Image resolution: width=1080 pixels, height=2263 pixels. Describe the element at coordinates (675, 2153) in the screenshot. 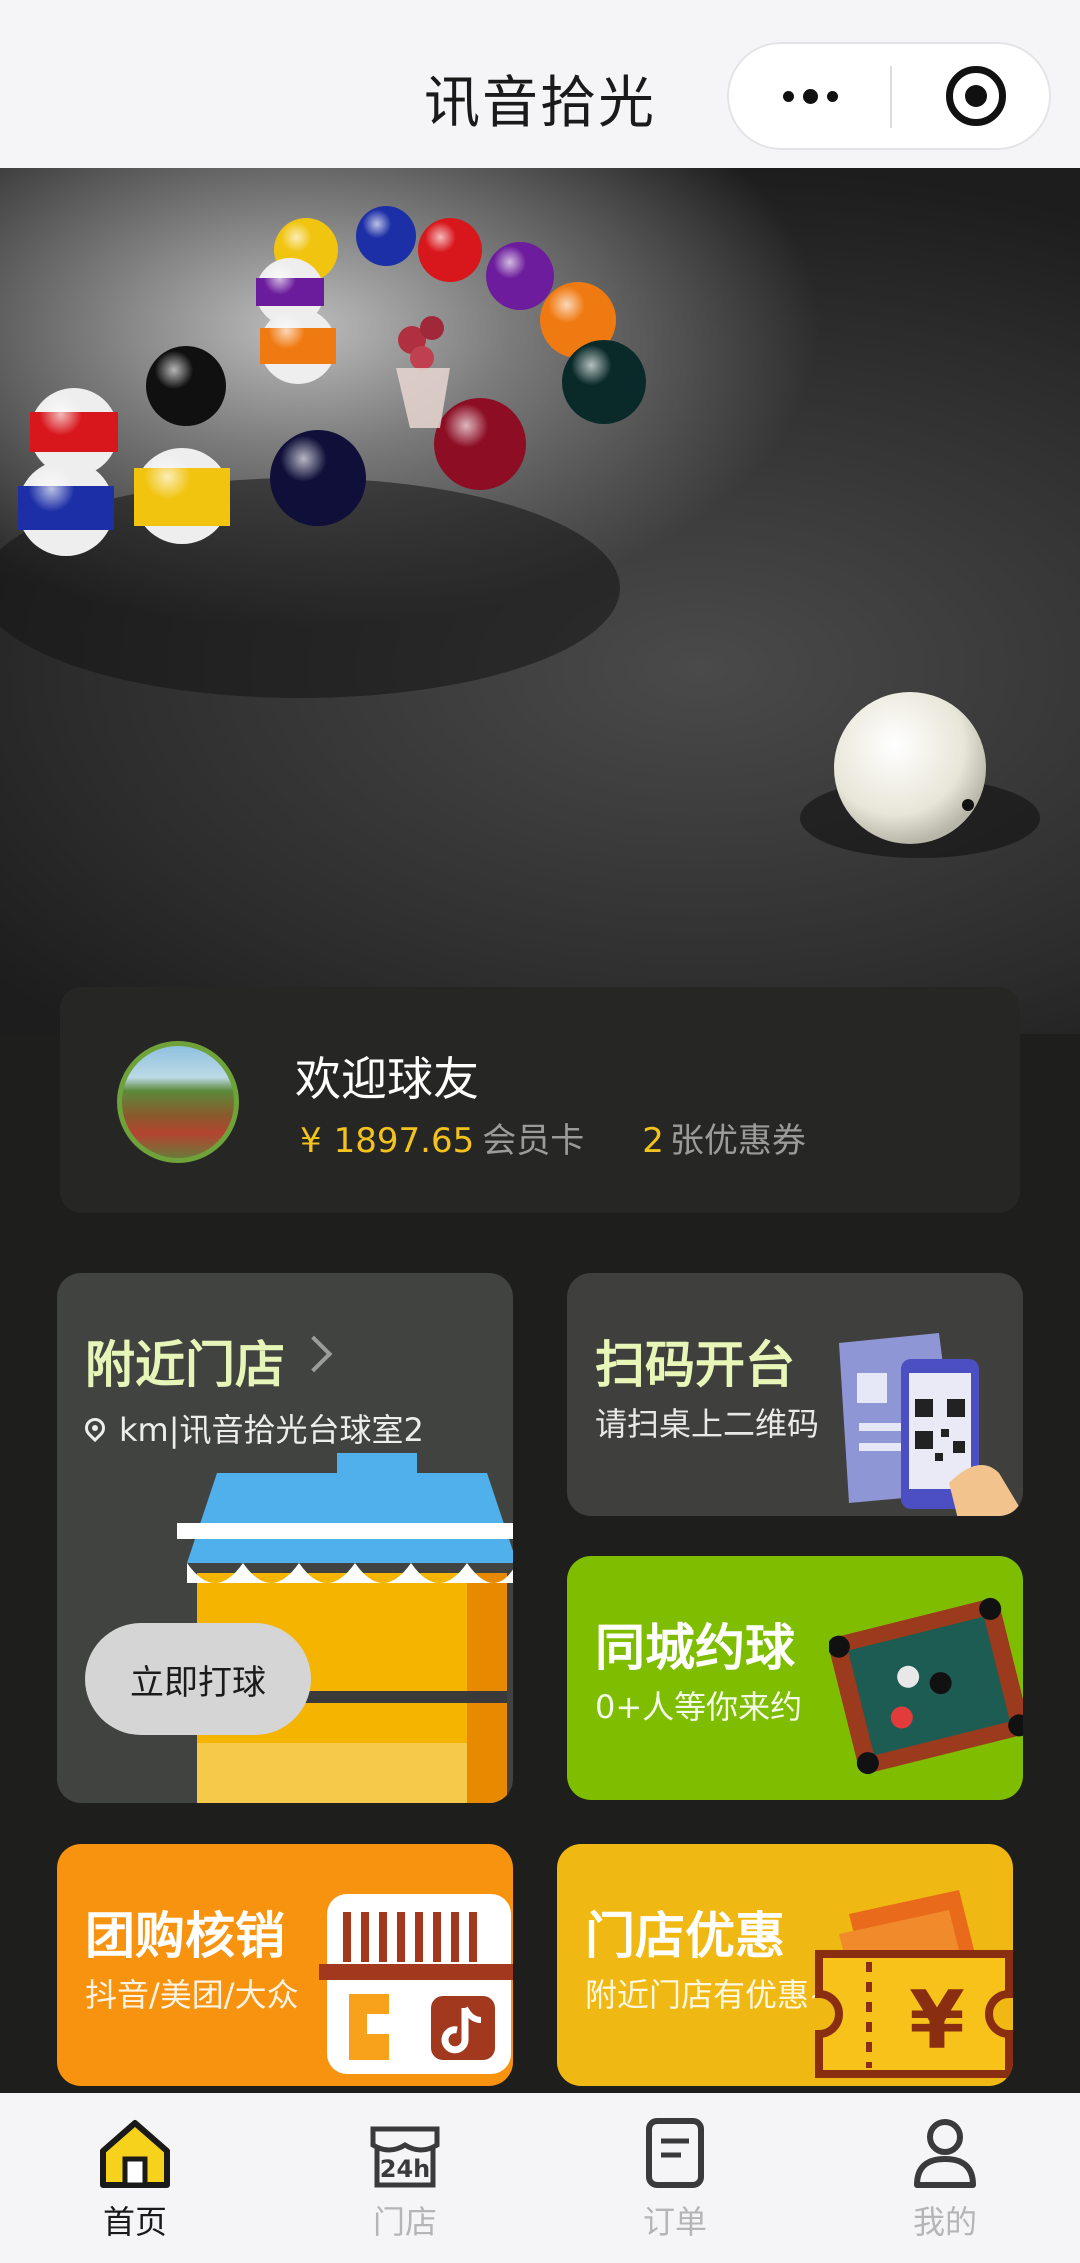

I see `order-icon` at that location.